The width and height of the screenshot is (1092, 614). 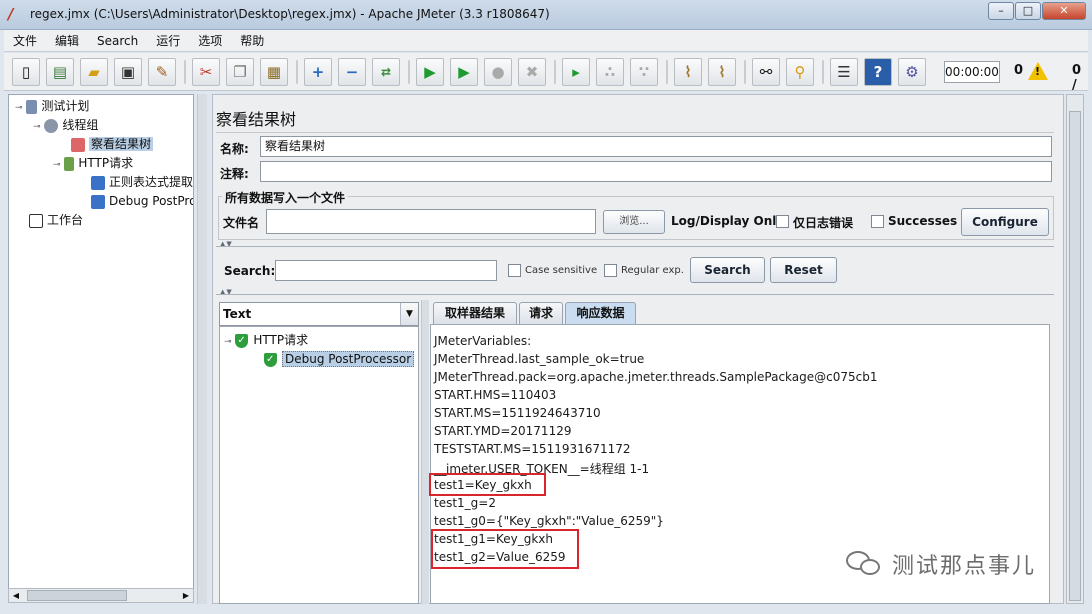 I want to click on menu-run: 运行, so click(x=168, y=40).